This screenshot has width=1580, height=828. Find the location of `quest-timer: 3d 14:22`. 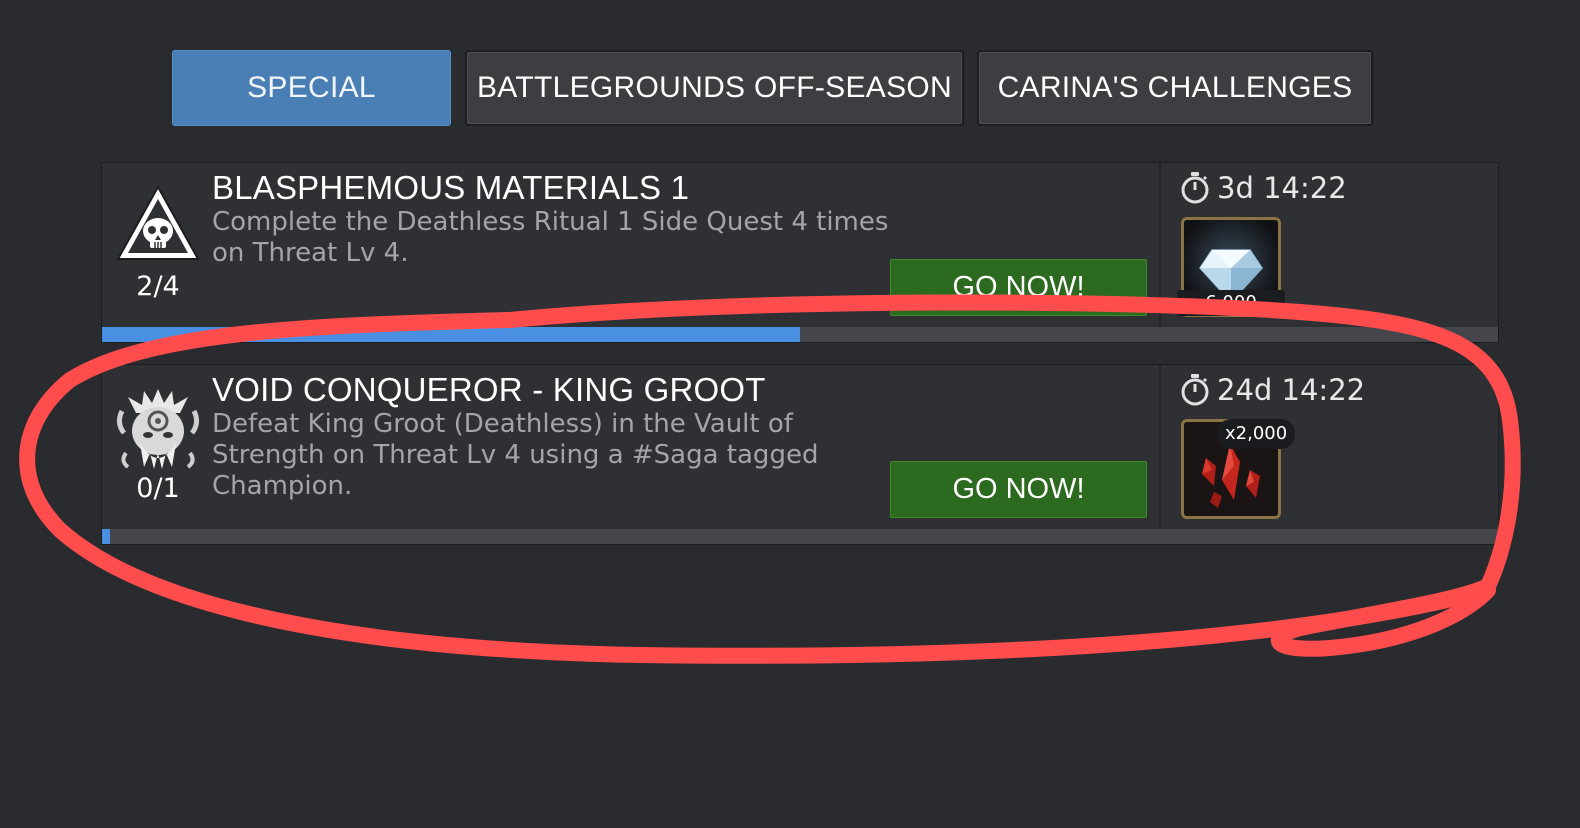

quest-timer: 3d 14:22 is located at coordinates (1263, 188).